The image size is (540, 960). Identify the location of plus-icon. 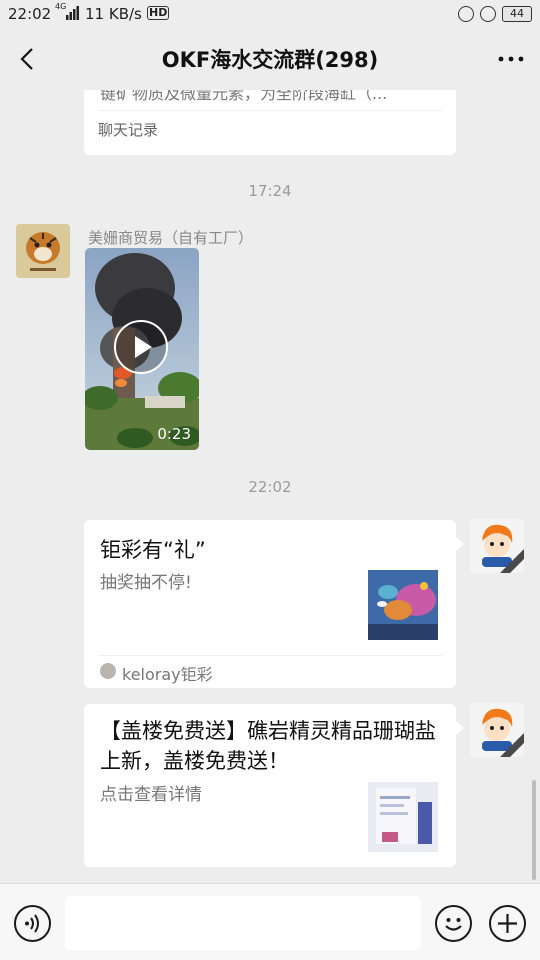
(507, 923).